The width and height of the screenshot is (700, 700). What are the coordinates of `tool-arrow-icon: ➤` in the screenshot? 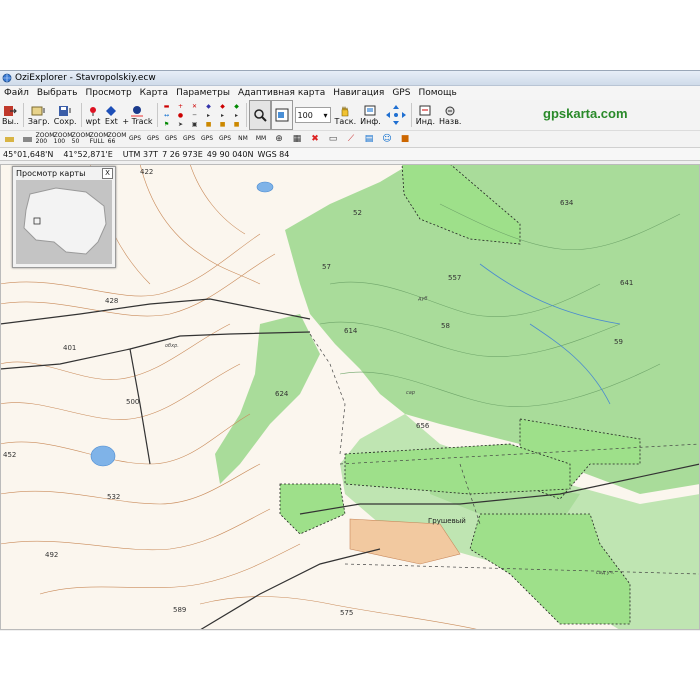 It's located at (181, 124).